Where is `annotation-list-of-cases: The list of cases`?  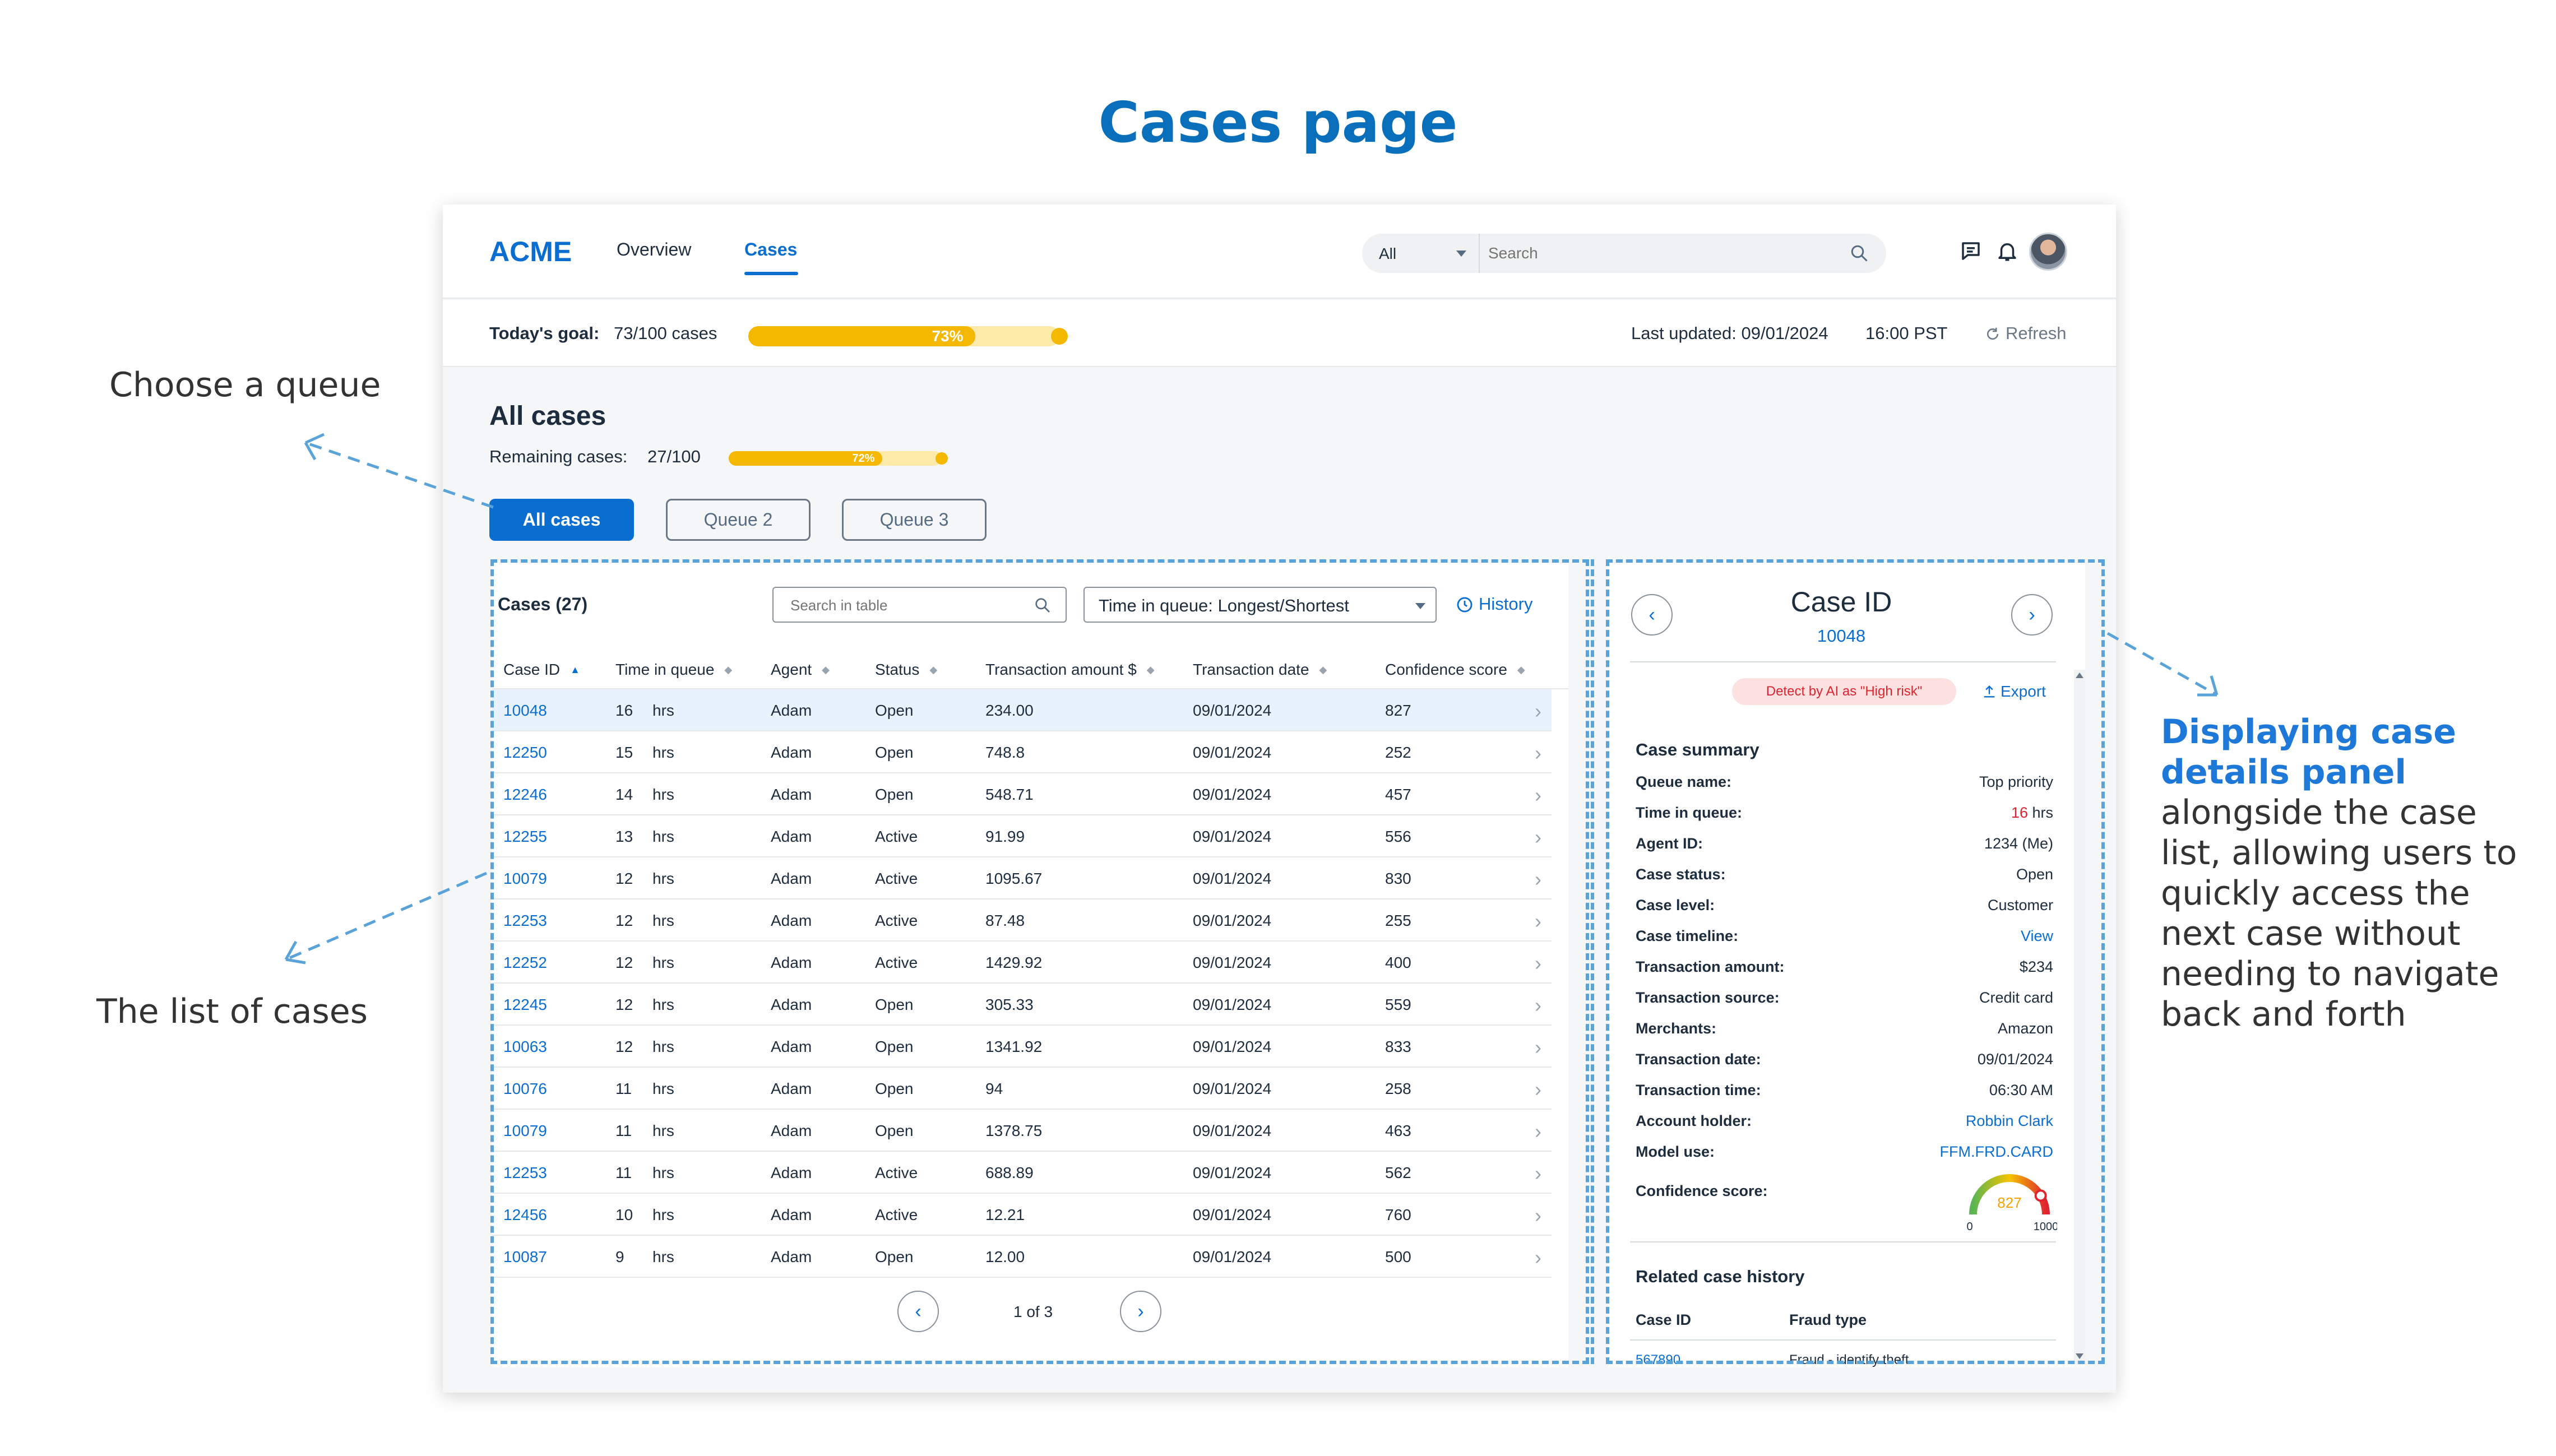 annotation-list-of-cases: The list of cases is located at coordinates (232, 1012).